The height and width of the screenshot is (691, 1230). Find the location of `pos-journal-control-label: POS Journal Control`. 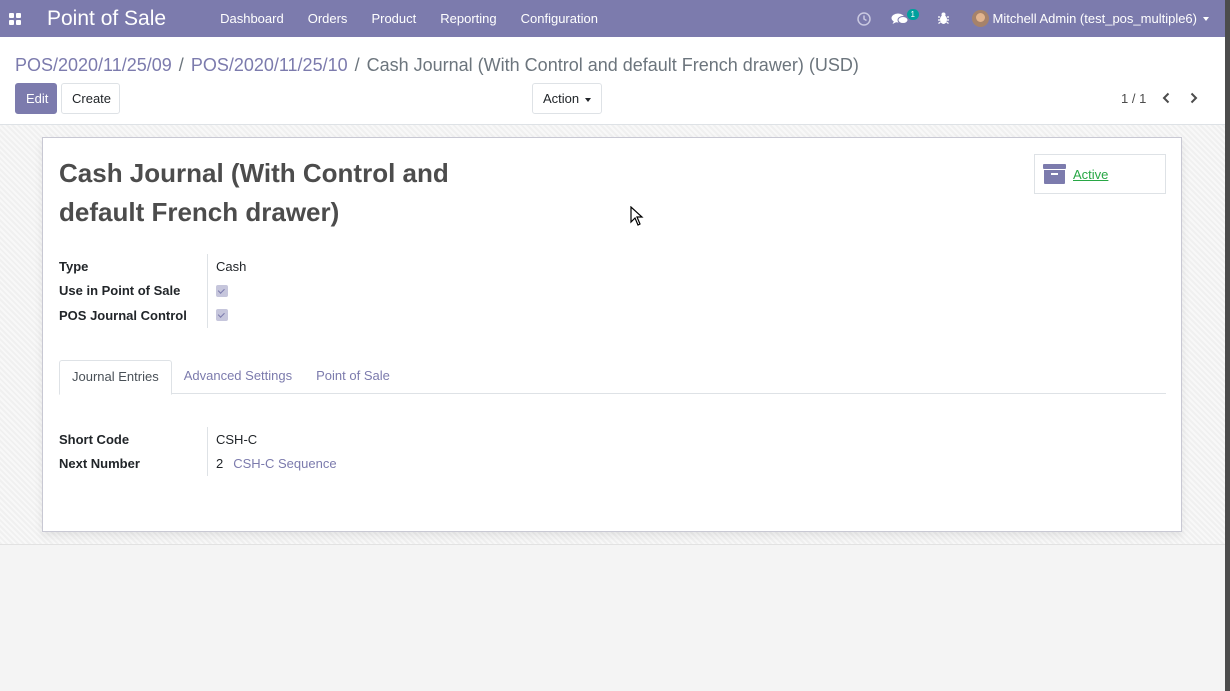

pos-journal-control-label: POS Journal Control is located at coordinates (133, 315).